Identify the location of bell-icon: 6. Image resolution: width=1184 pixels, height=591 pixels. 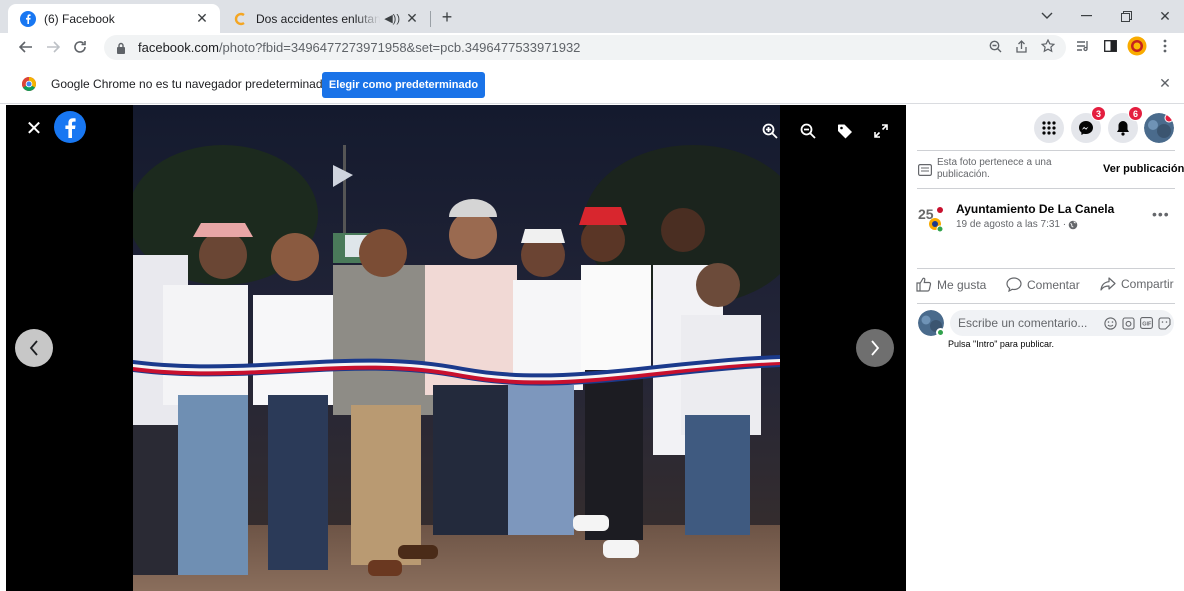
(1125, 124).